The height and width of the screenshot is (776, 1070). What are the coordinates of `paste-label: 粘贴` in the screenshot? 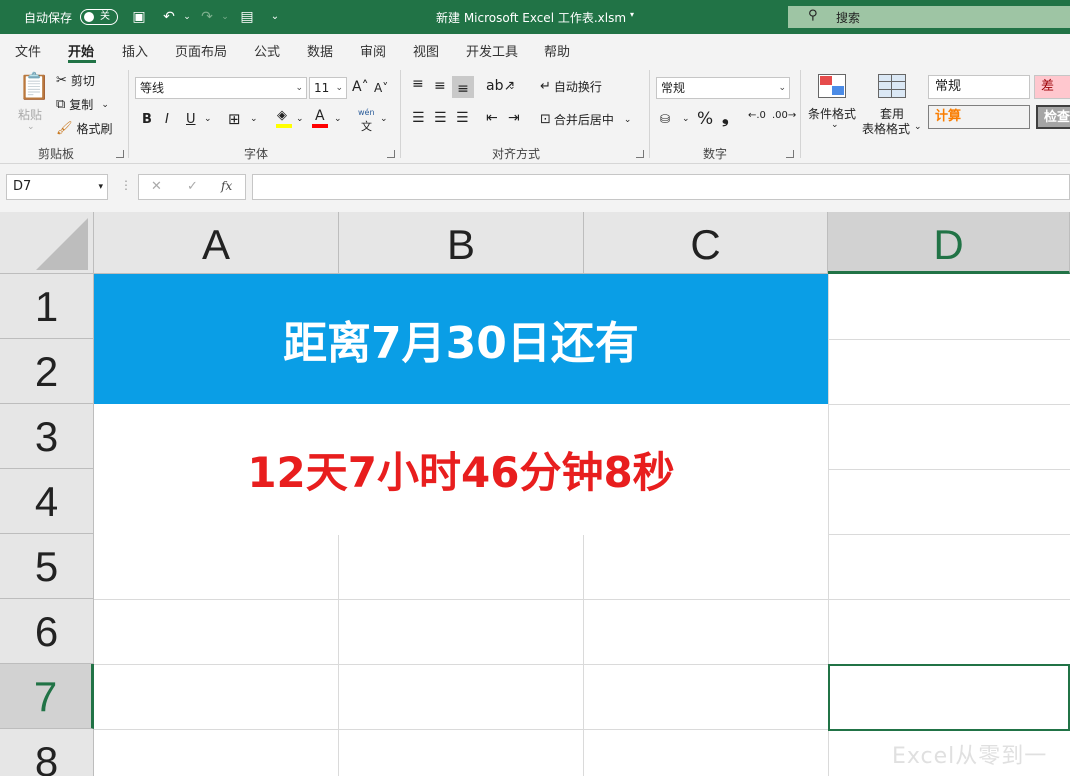 It's located at (30, 115).